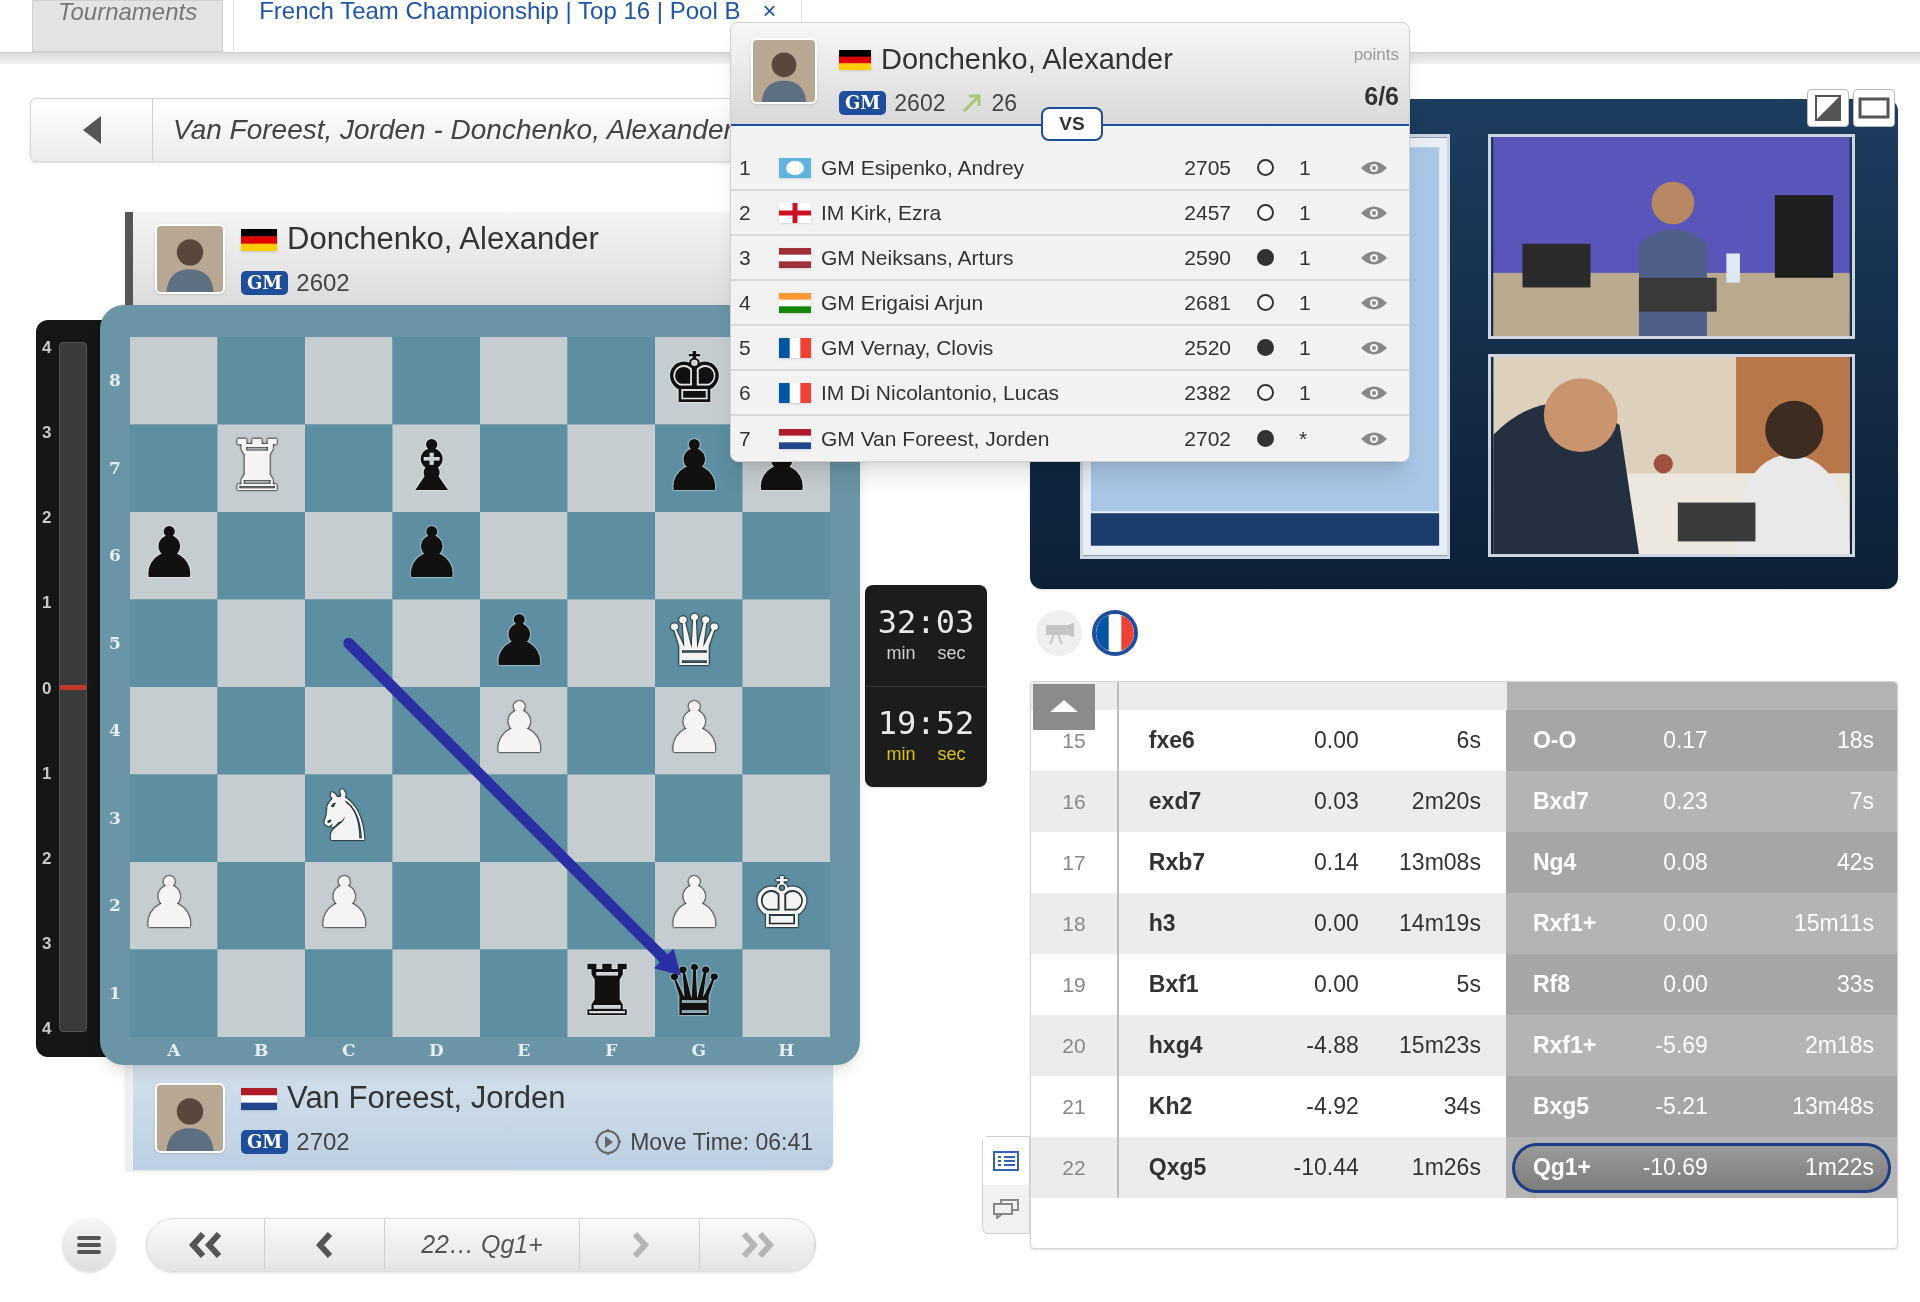 This screenshot has height=1302, width=1920. I want to click on move-entry: Bxf1 0.00 5s, so click(1312, 984).